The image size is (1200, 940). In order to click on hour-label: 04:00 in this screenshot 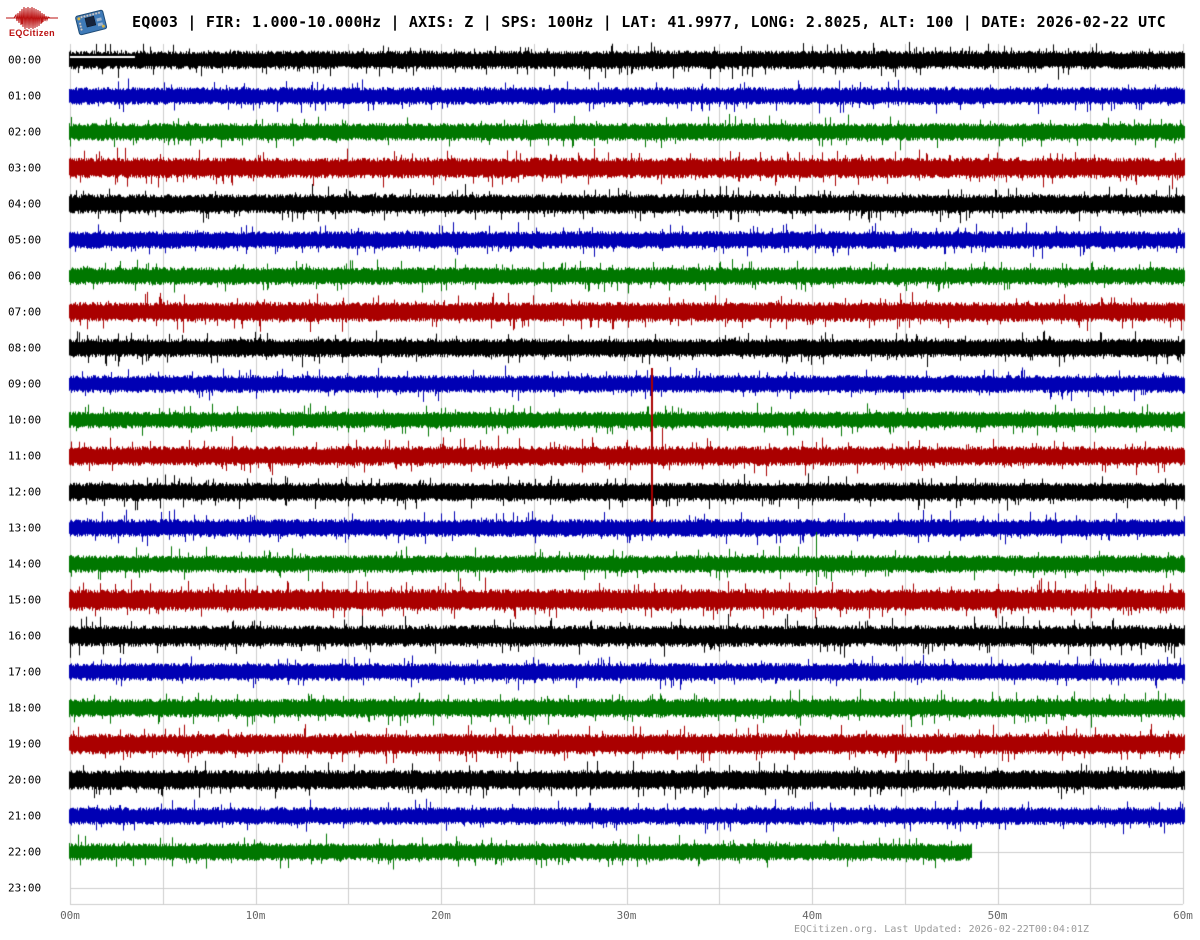, I will do `click(25, 204)`.